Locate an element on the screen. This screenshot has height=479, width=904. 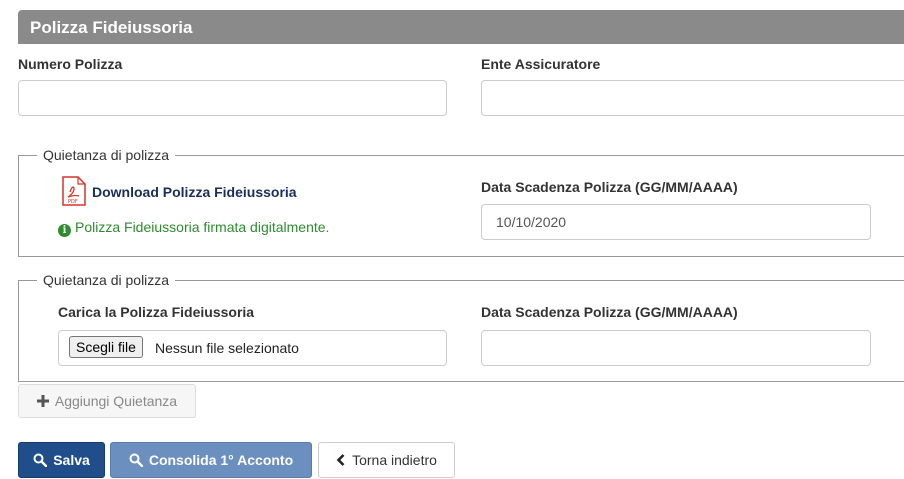
panel-header: Polizza Fideiussoria is located at coordinates (461, 27).